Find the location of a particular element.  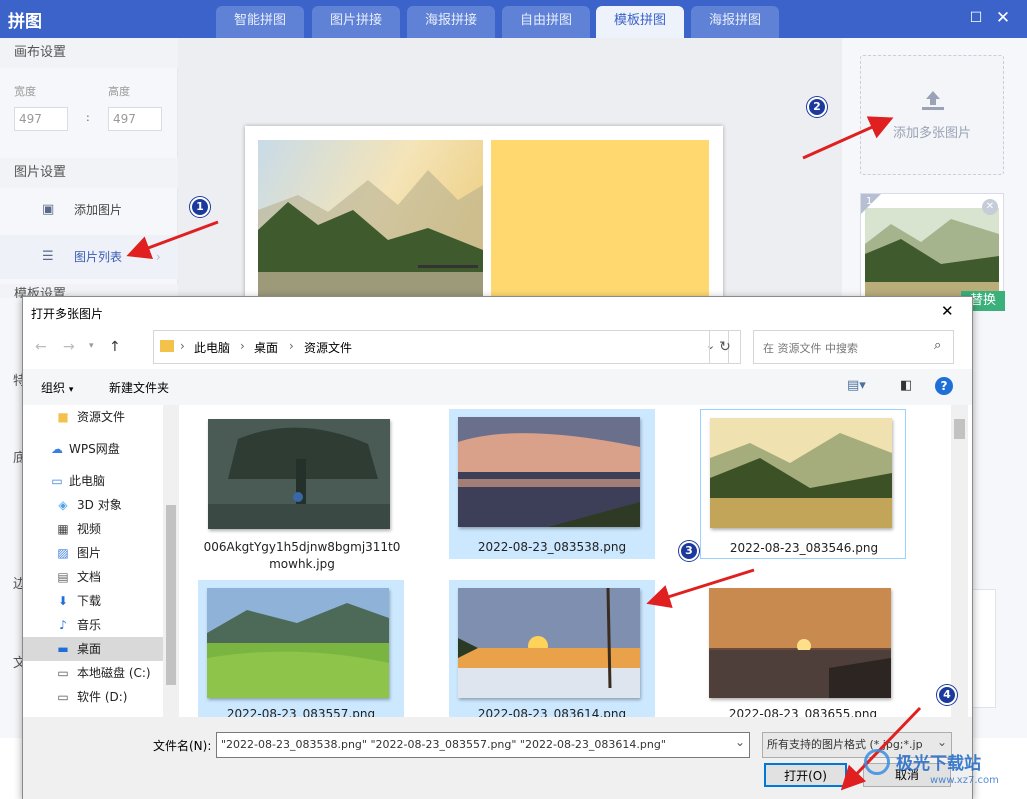

step-badge-4: 4 is located at coordinates (947, 695).